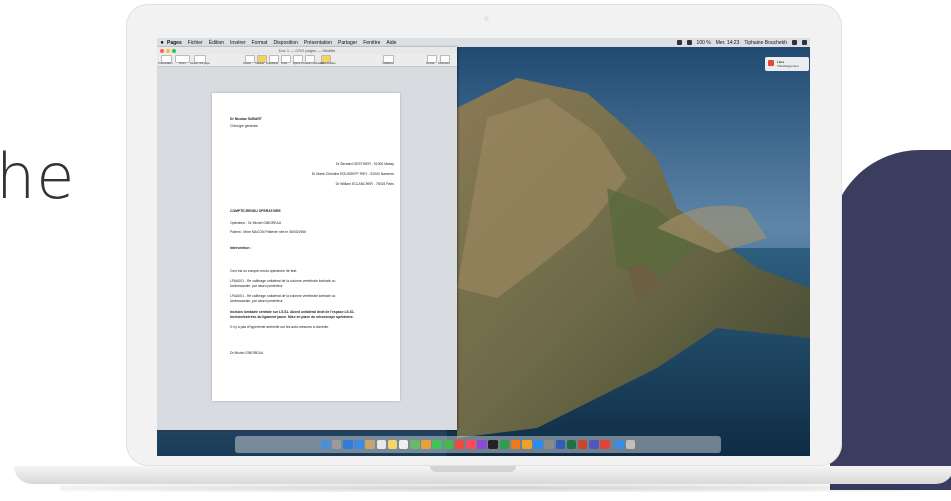 Image resolution: width=951 pixels, height=501 pixels. Describe the element at coordinates (272, 63) in the screenshot. I see `toolbar-label-chart: Graphique` at that location.